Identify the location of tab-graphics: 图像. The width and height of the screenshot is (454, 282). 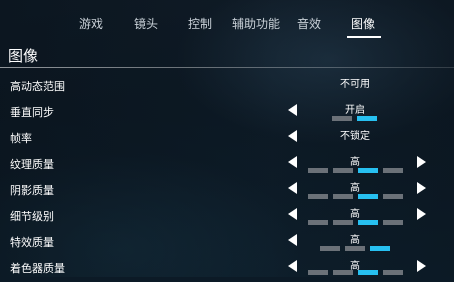
(363, 23).